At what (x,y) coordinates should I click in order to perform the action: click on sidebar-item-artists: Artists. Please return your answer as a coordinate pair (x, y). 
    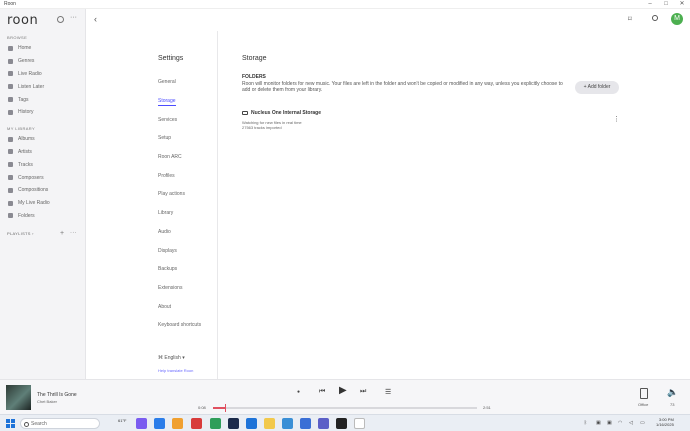
    Looking at the image, I should click on (42, 152).